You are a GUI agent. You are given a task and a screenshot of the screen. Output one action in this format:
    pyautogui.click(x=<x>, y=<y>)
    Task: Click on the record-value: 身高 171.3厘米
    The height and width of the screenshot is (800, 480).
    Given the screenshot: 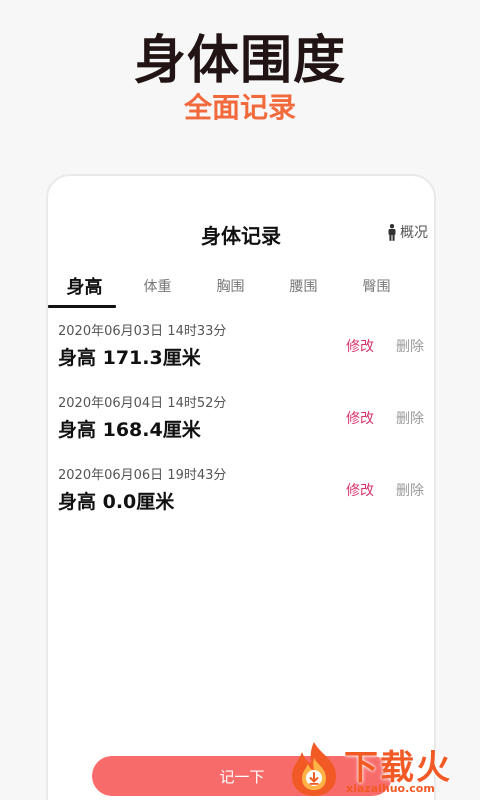 What is the action you would take?
    pyautogui.click(x=129, y=358)
    